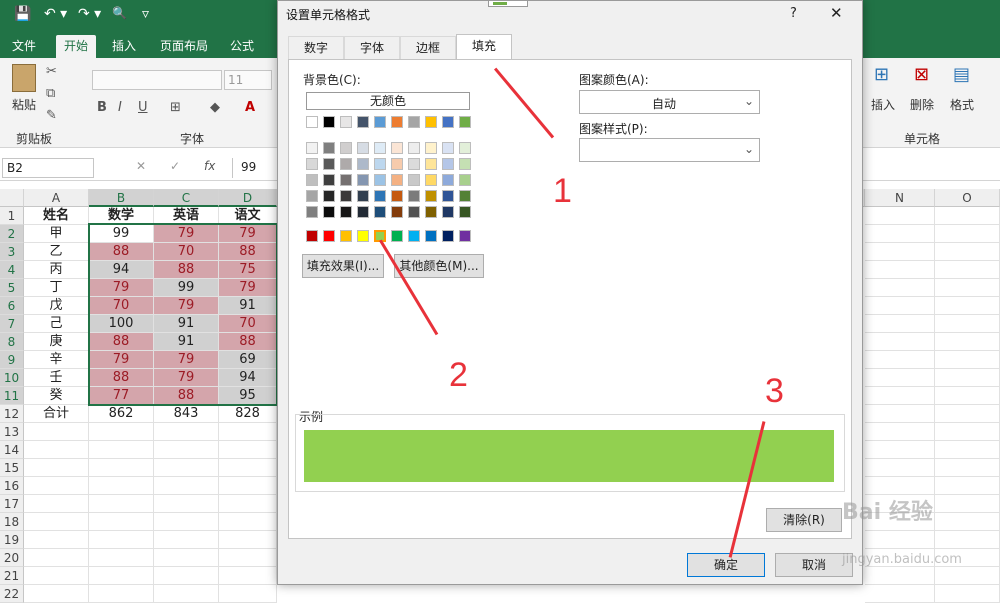 This screenshot has width=1000, height=603. I want to click on print-preview-icon: 🔍, so click(119, 13).